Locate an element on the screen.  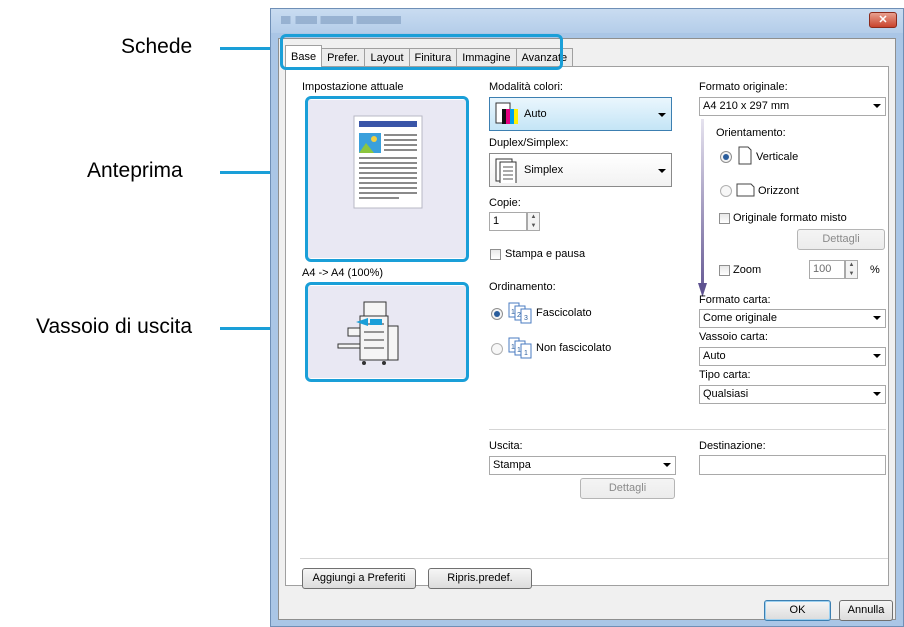
zoom-unit: % is located at coordinates (875, 270).